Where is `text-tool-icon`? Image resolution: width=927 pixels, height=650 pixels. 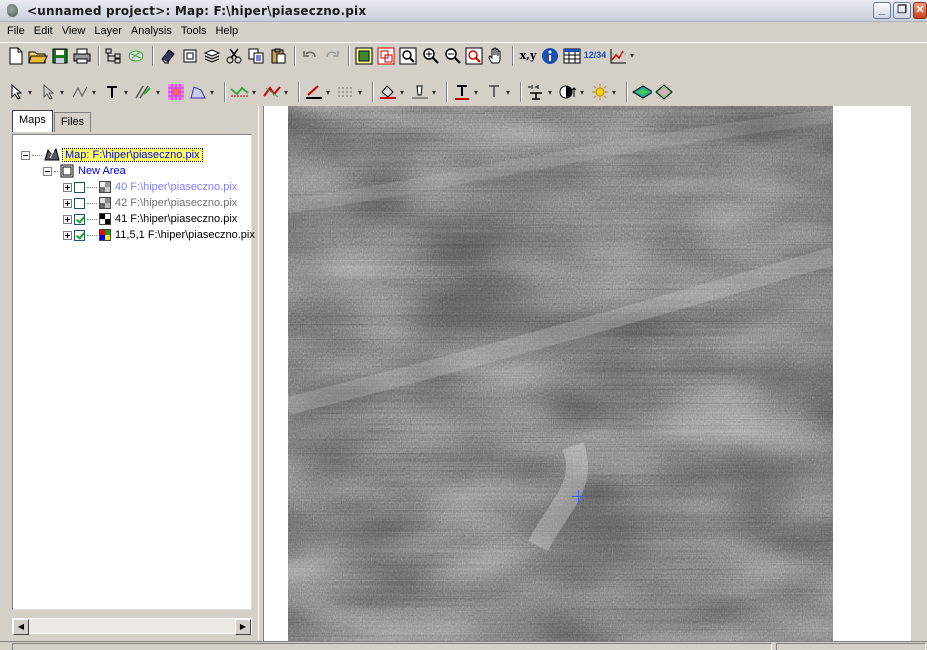
text-tool-icon is located at coordinates (112, 92).